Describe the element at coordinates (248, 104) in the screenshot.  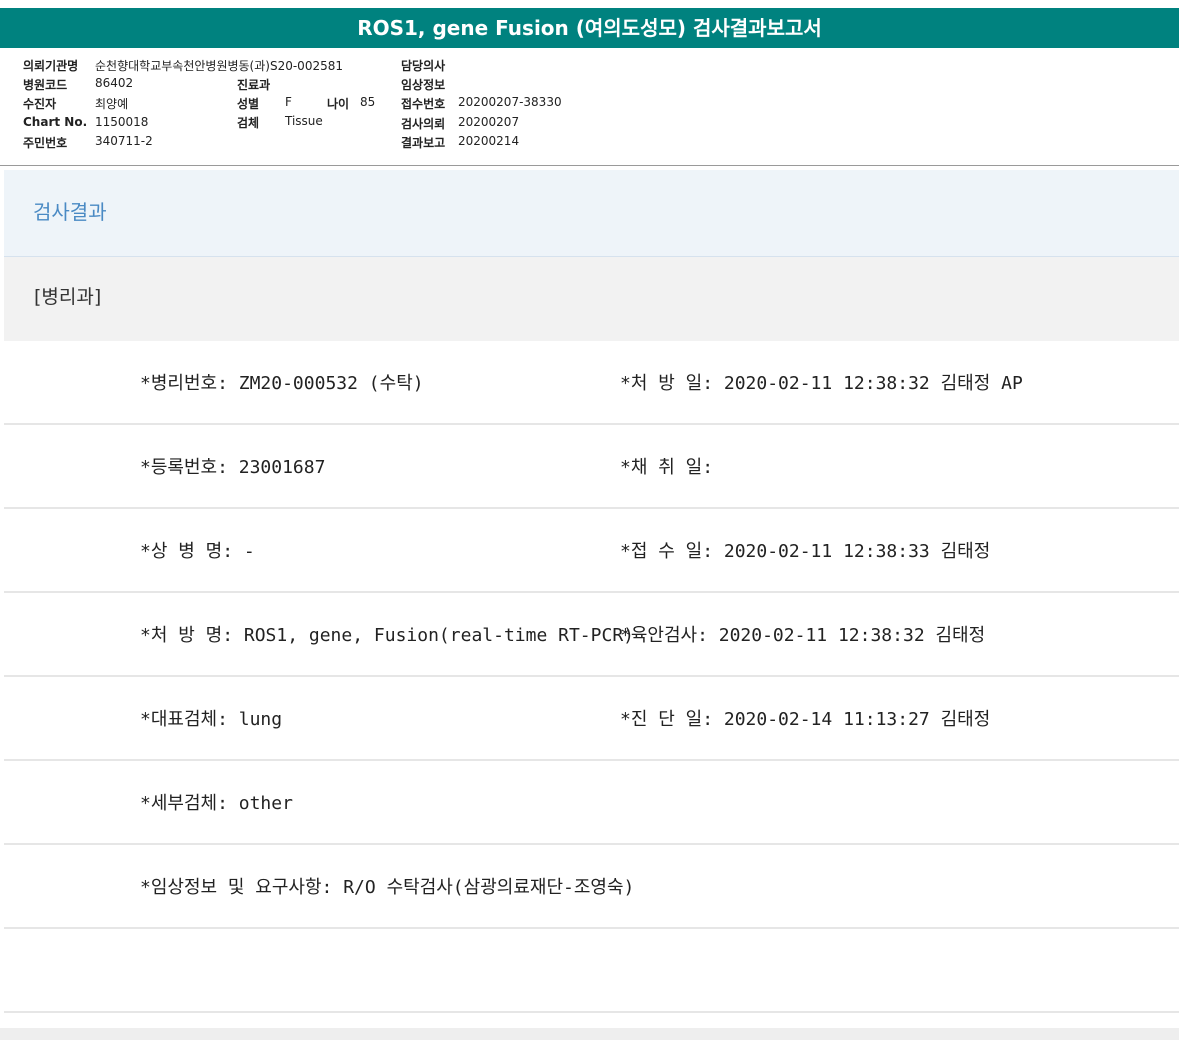
I see `info-label: 성별` at that location.